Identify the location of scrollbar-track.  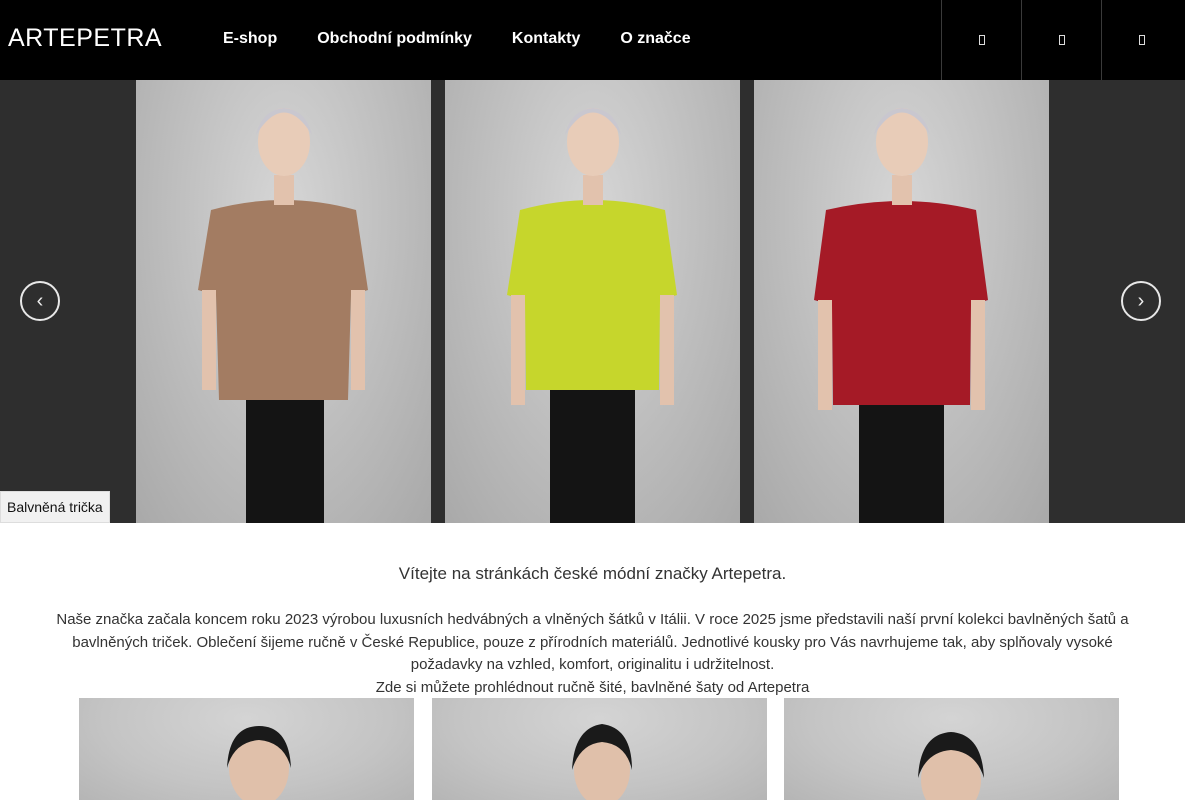
(1192, 400).